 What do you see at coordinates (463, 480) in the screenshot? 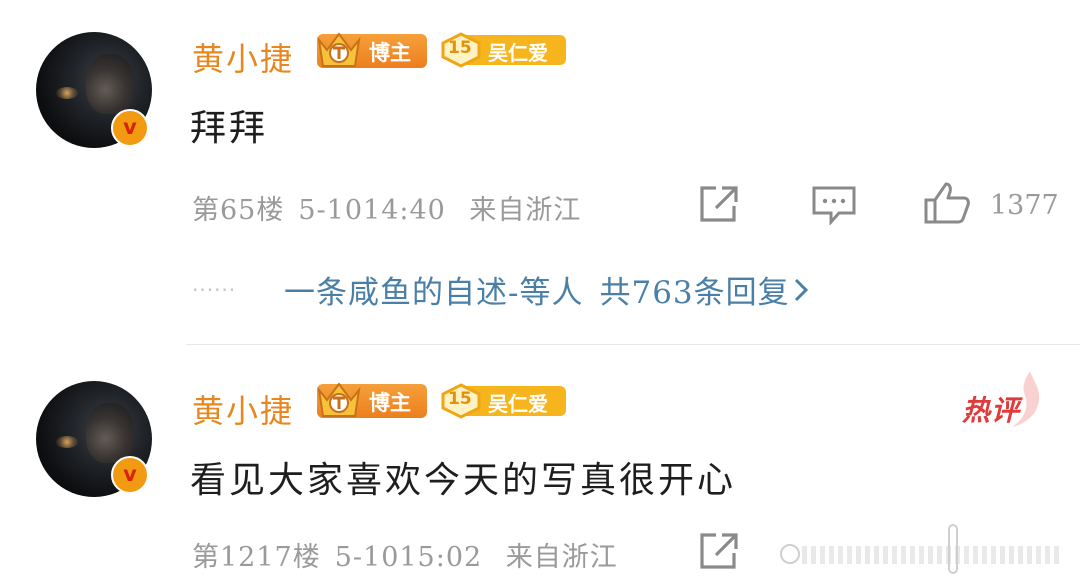
I see `comment-text: 看见大家喜欢今天的写真很开心` at bounding box center [463, 480].